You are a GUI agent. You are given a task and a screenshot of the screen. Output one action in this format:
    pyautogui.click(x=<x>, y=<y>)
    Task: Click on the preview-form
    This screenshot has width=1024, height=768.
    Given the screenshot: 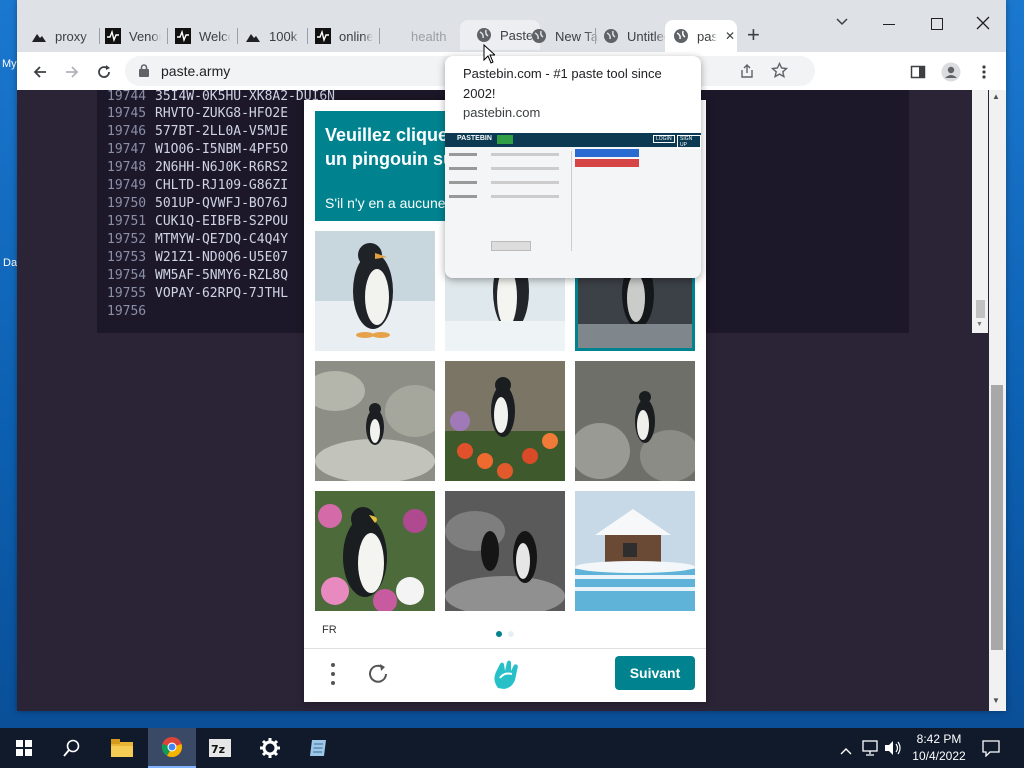 What is the action you would take?
    pyautogui.click(x=509, y=201)
    